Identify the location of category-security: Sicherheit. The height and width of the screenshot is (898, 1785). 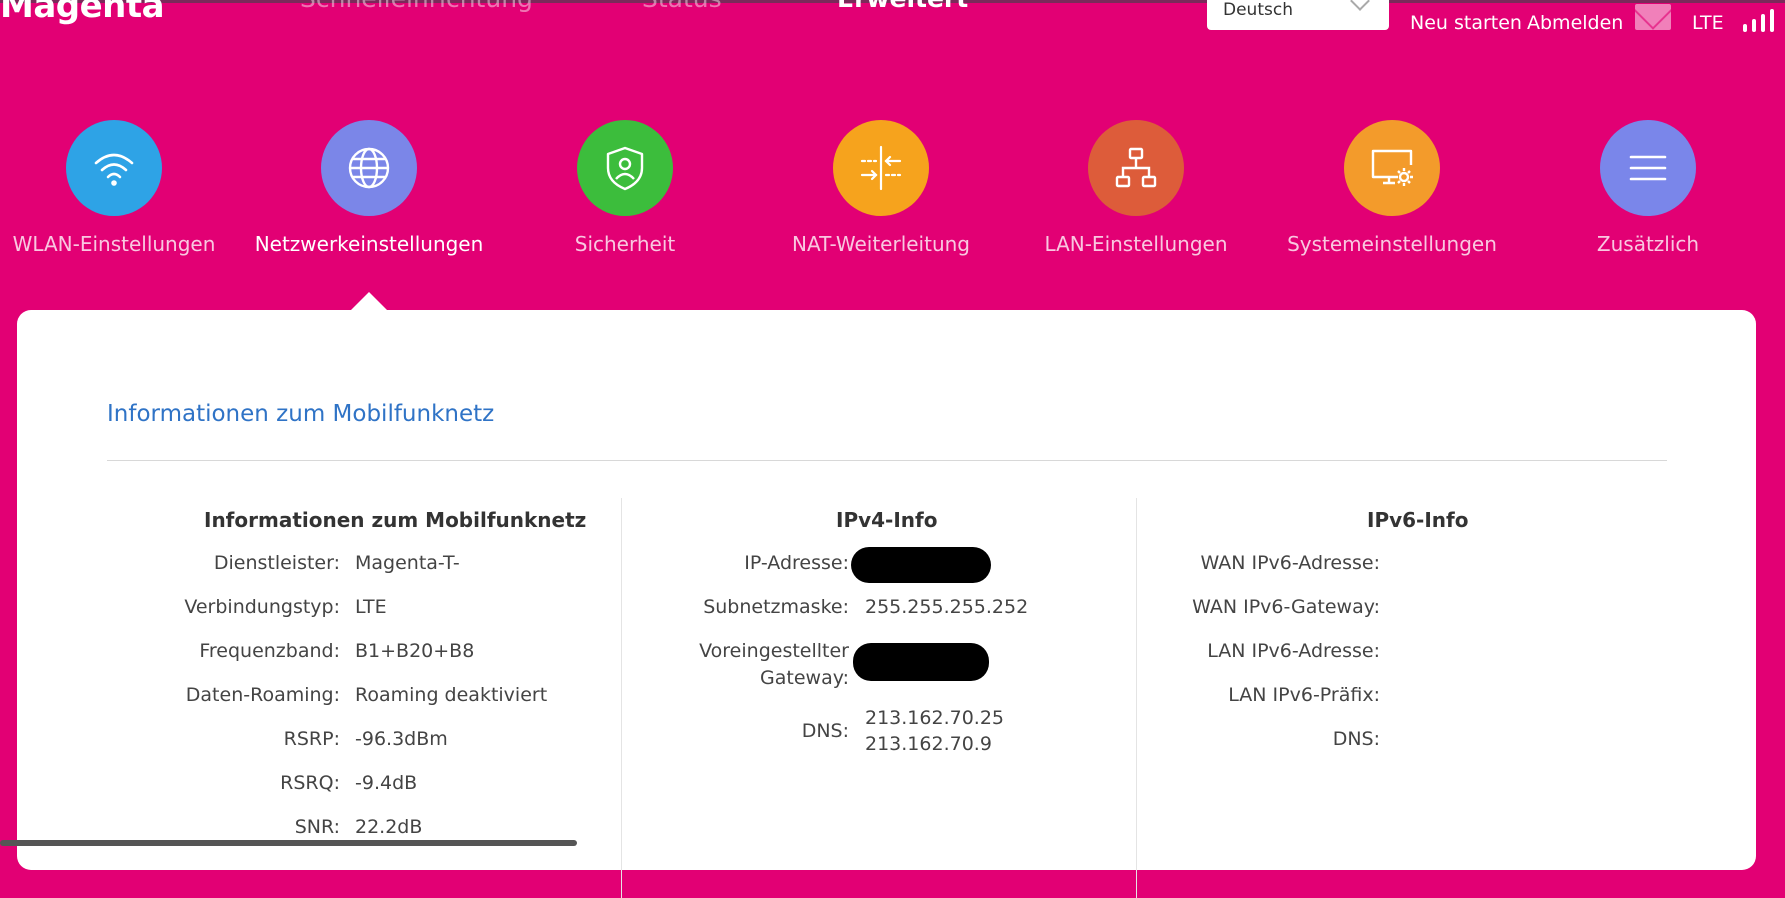
(625, 188).